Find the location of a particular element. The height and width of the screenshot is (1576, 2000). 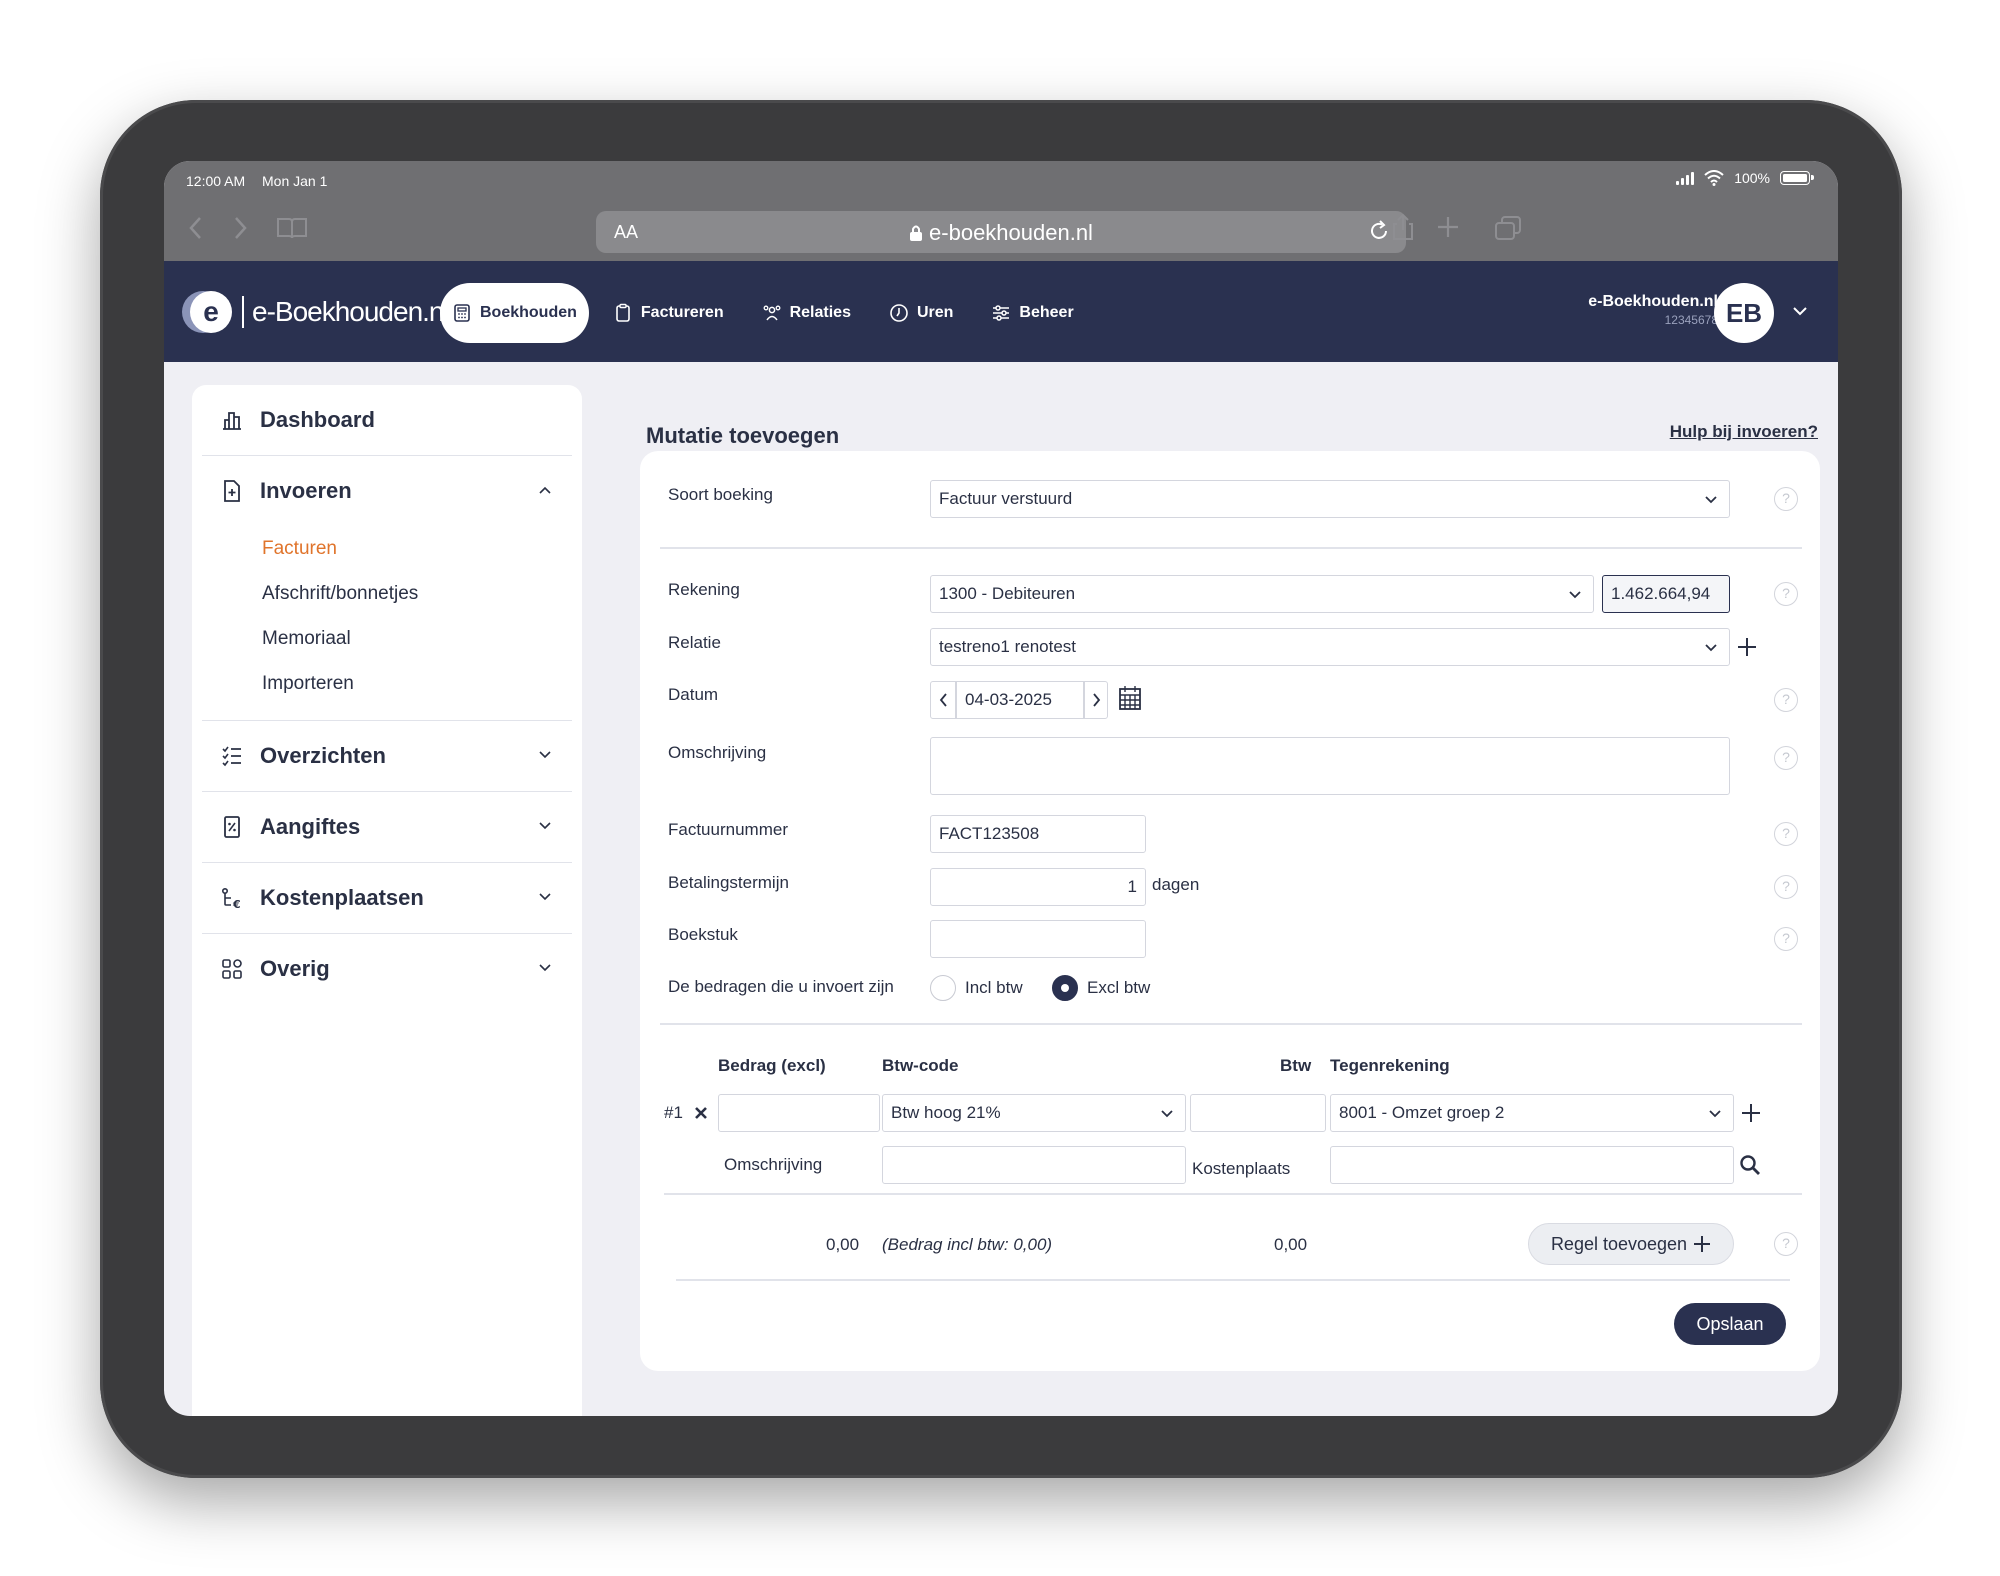

select-value: testreno1 renotest is located at coordinates (1008, 646).